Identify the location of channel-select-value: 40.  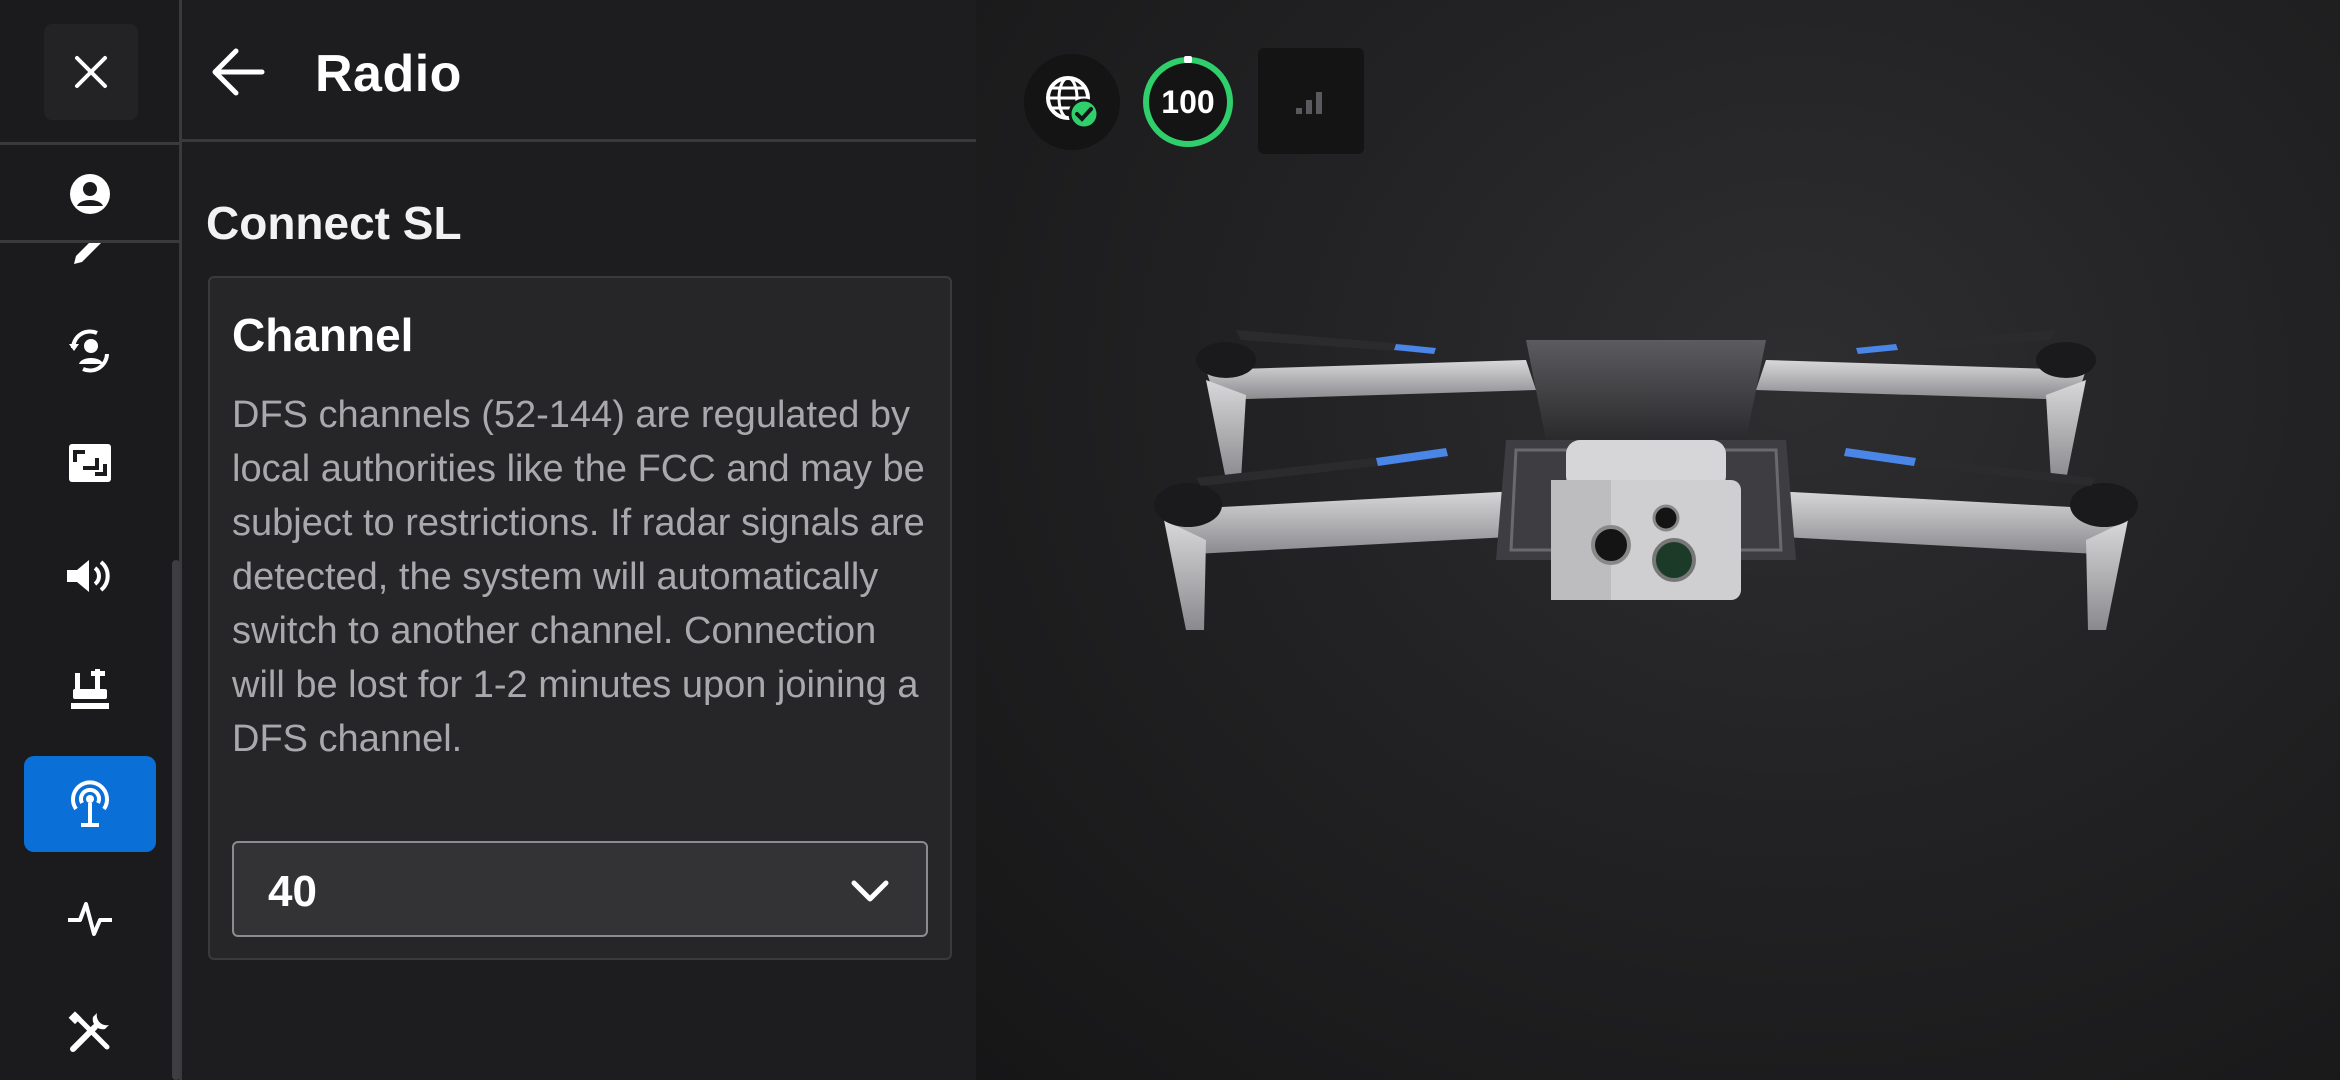
(292, 891).